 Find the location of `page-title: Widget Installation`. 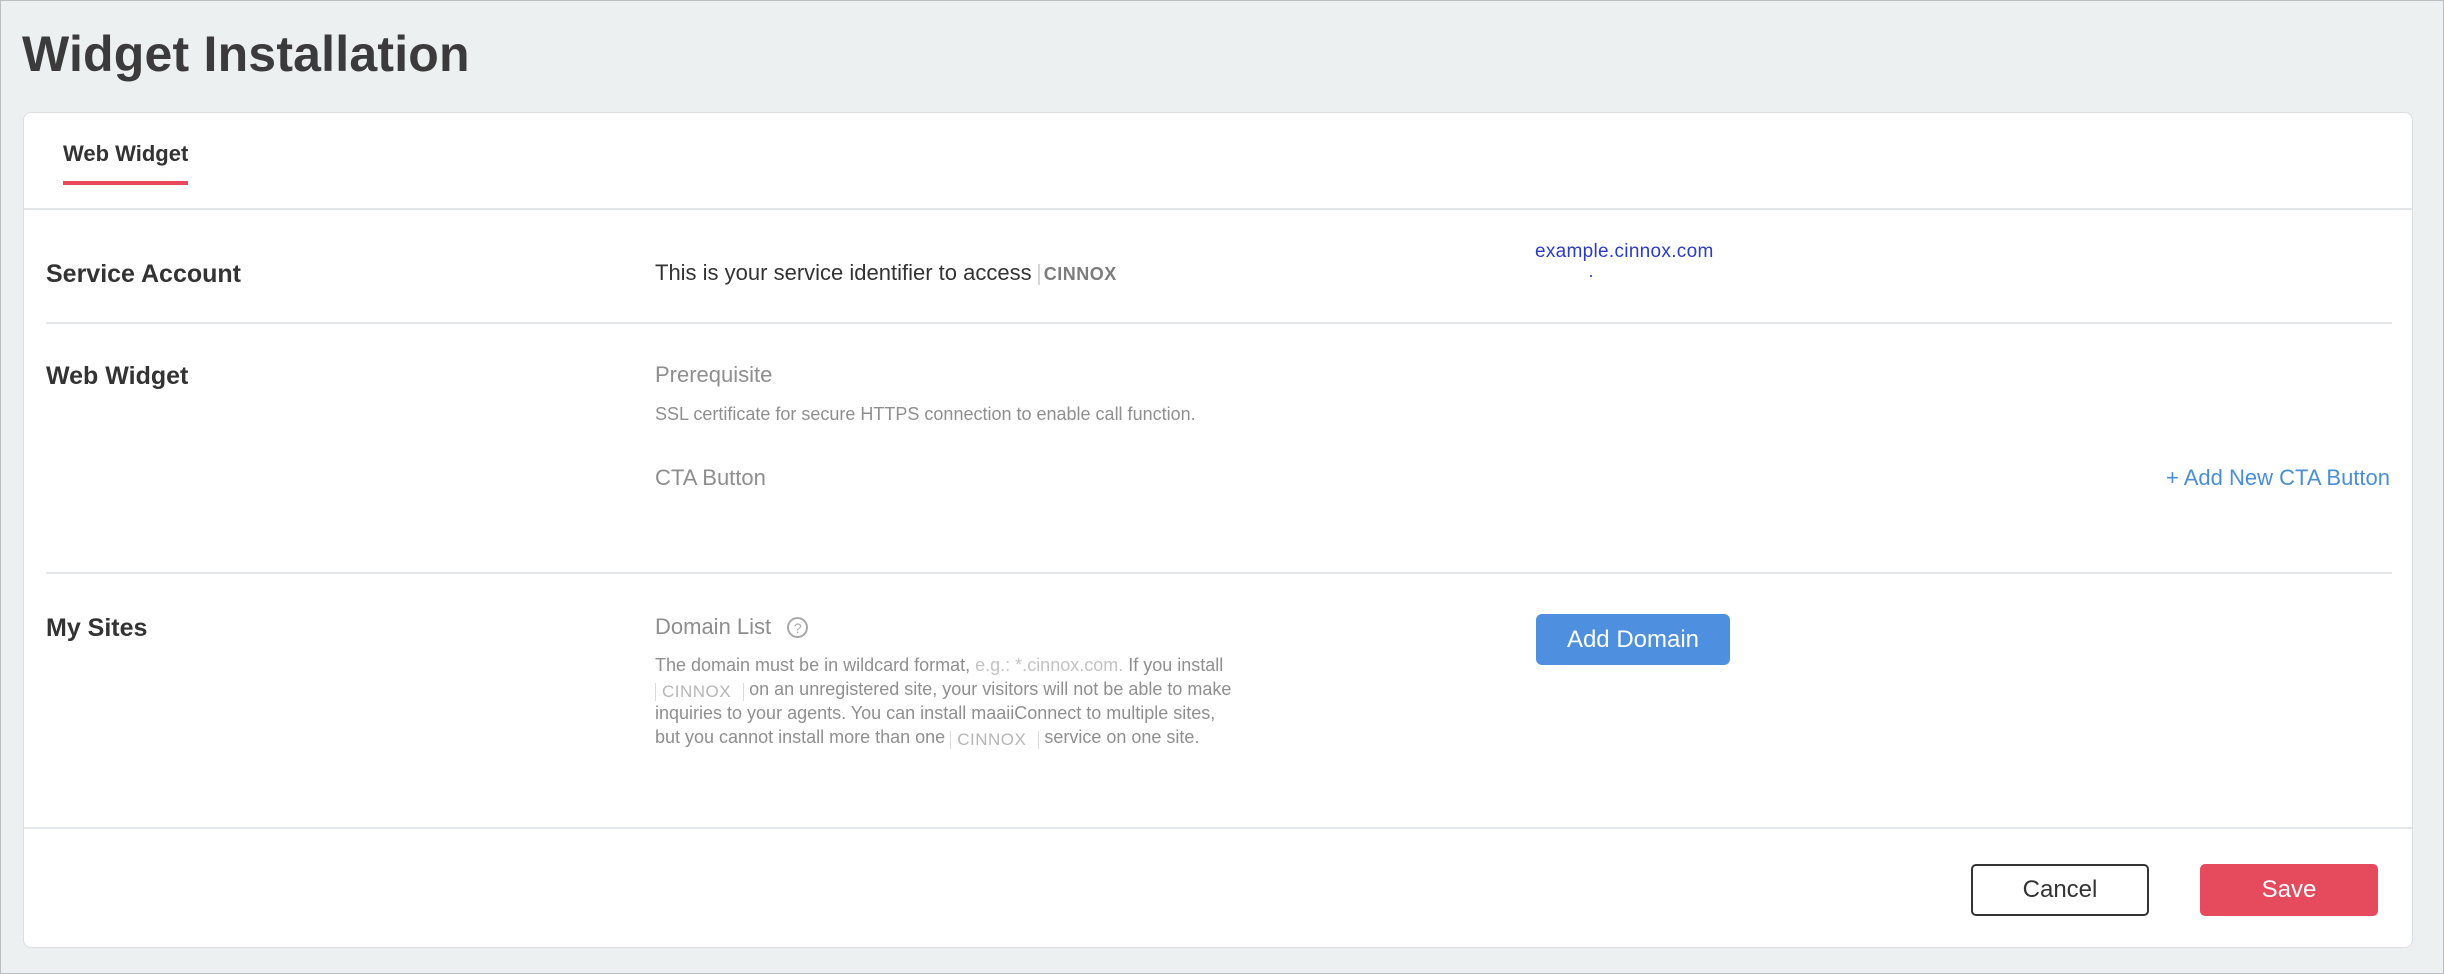

page-title: Widget Installation is located at coordinates (246, 54).